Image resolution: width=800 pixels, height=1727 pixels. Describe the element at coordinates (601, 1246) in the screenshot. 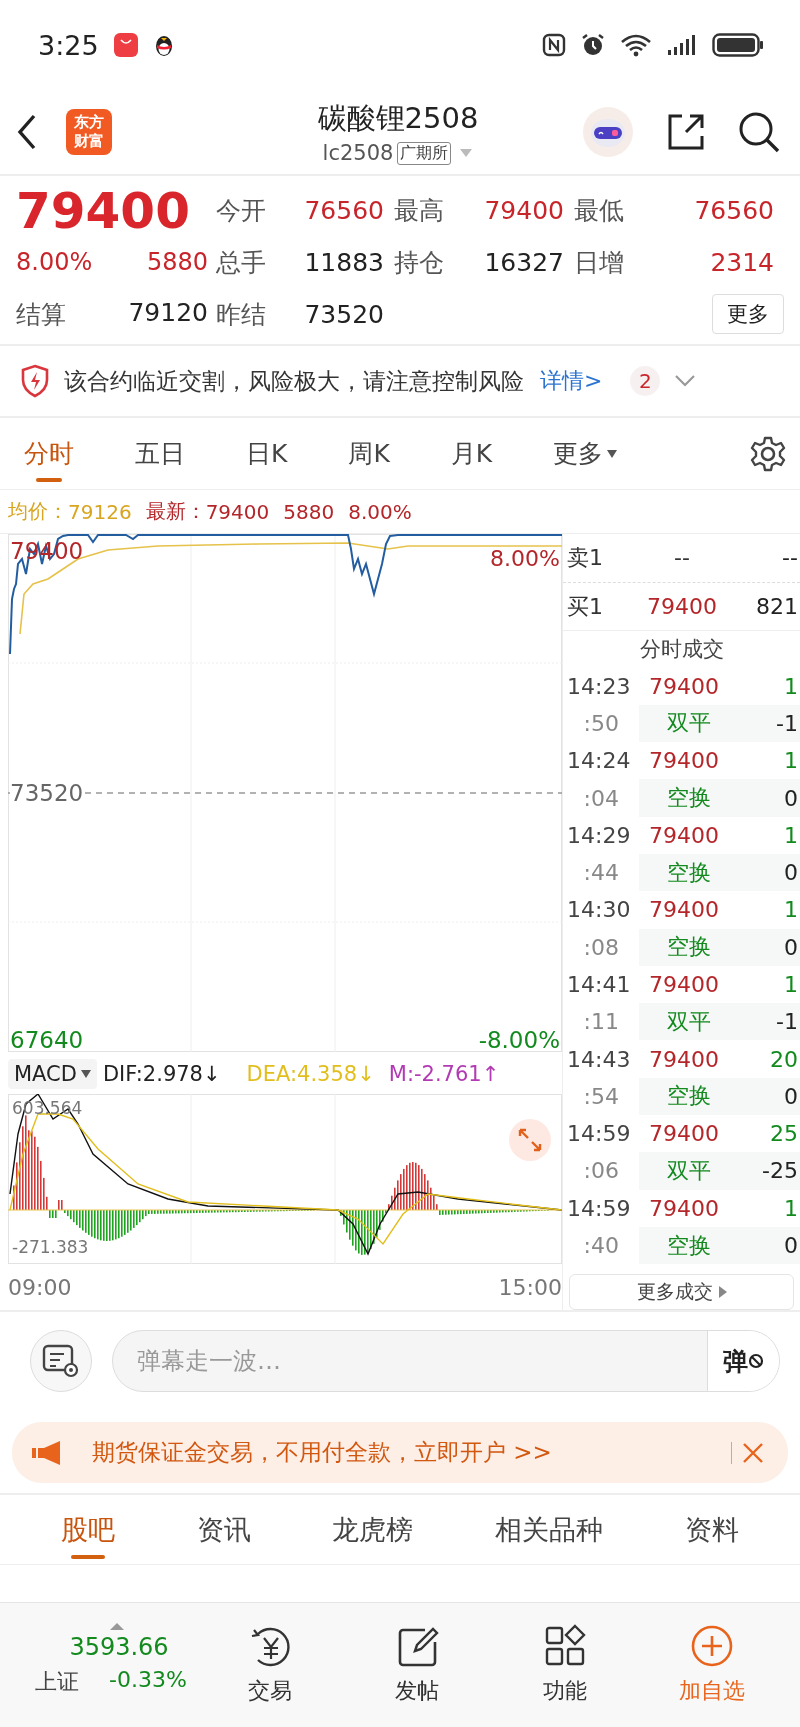

I see `trade-time: :40` at that location.